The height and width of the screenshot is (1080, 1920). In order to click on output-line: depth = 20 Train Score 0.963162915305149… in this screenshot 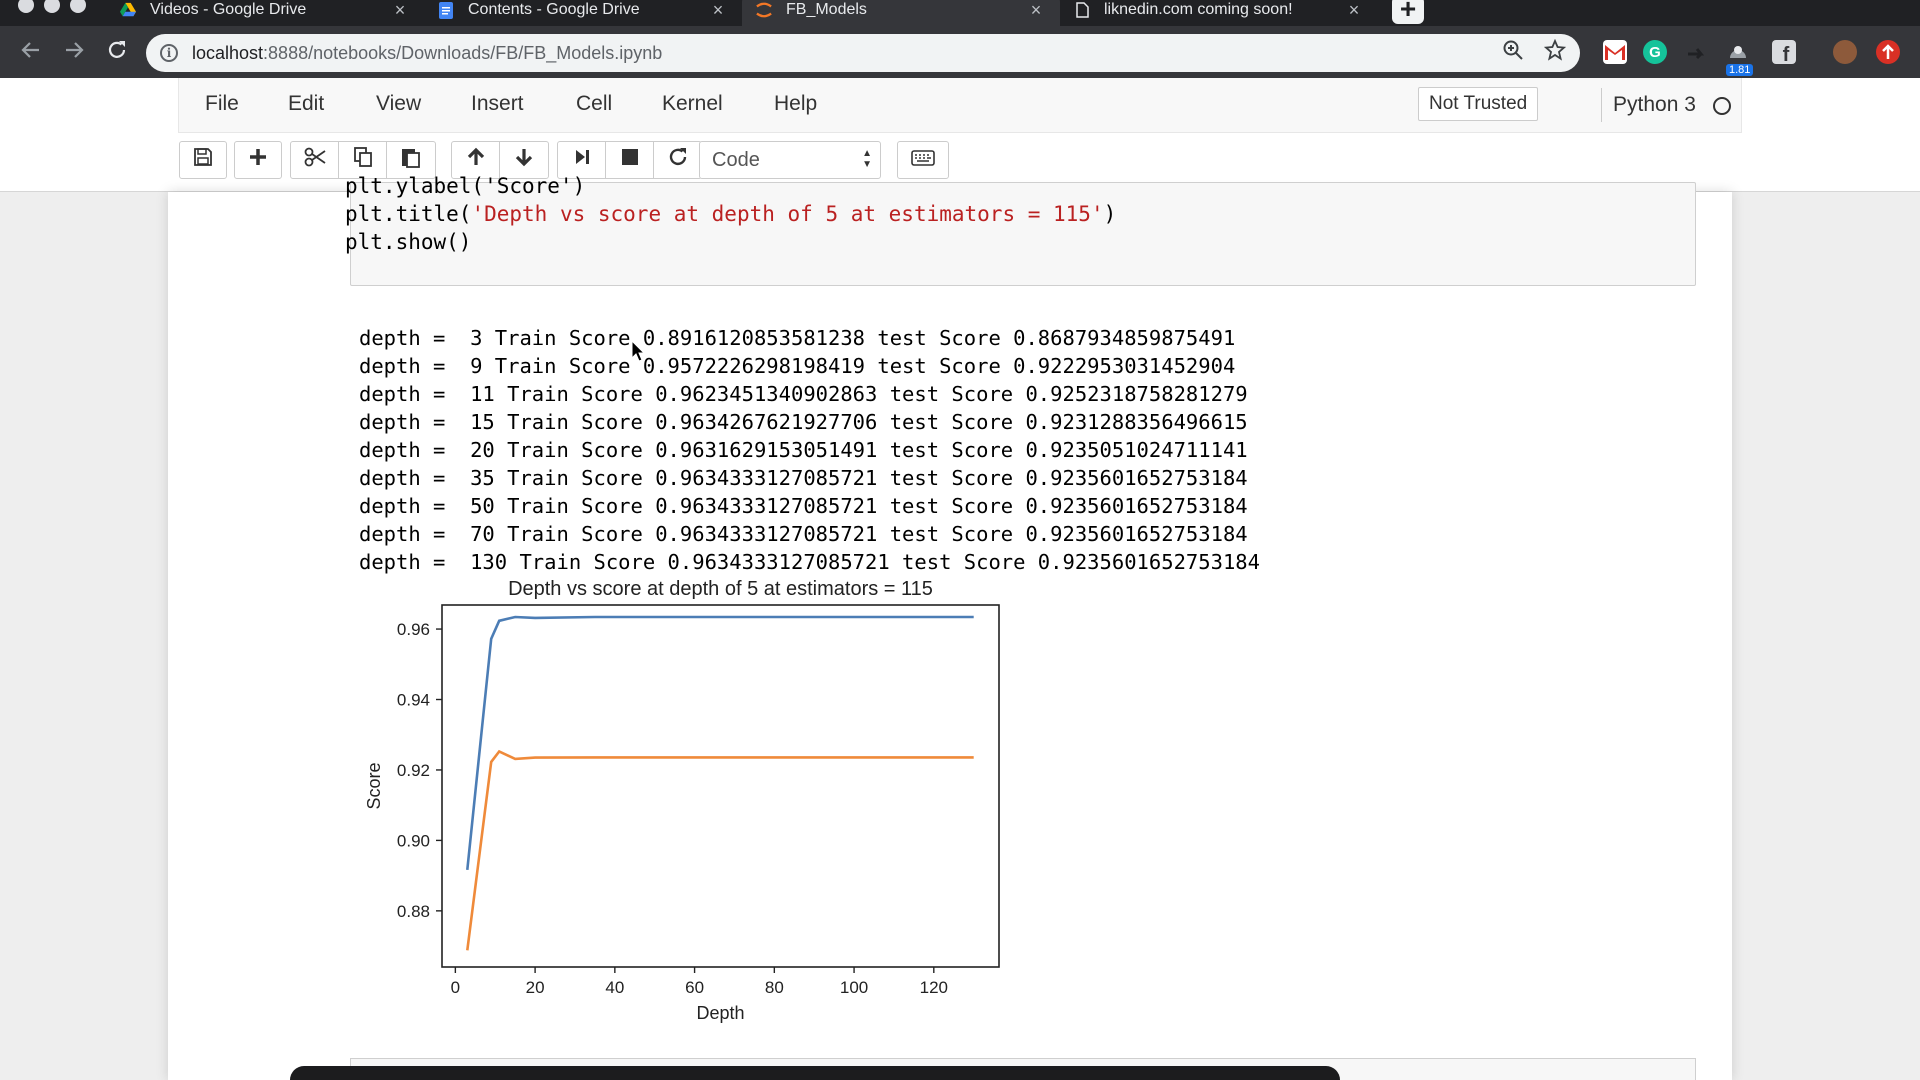, I will do `click(803, 450)`.